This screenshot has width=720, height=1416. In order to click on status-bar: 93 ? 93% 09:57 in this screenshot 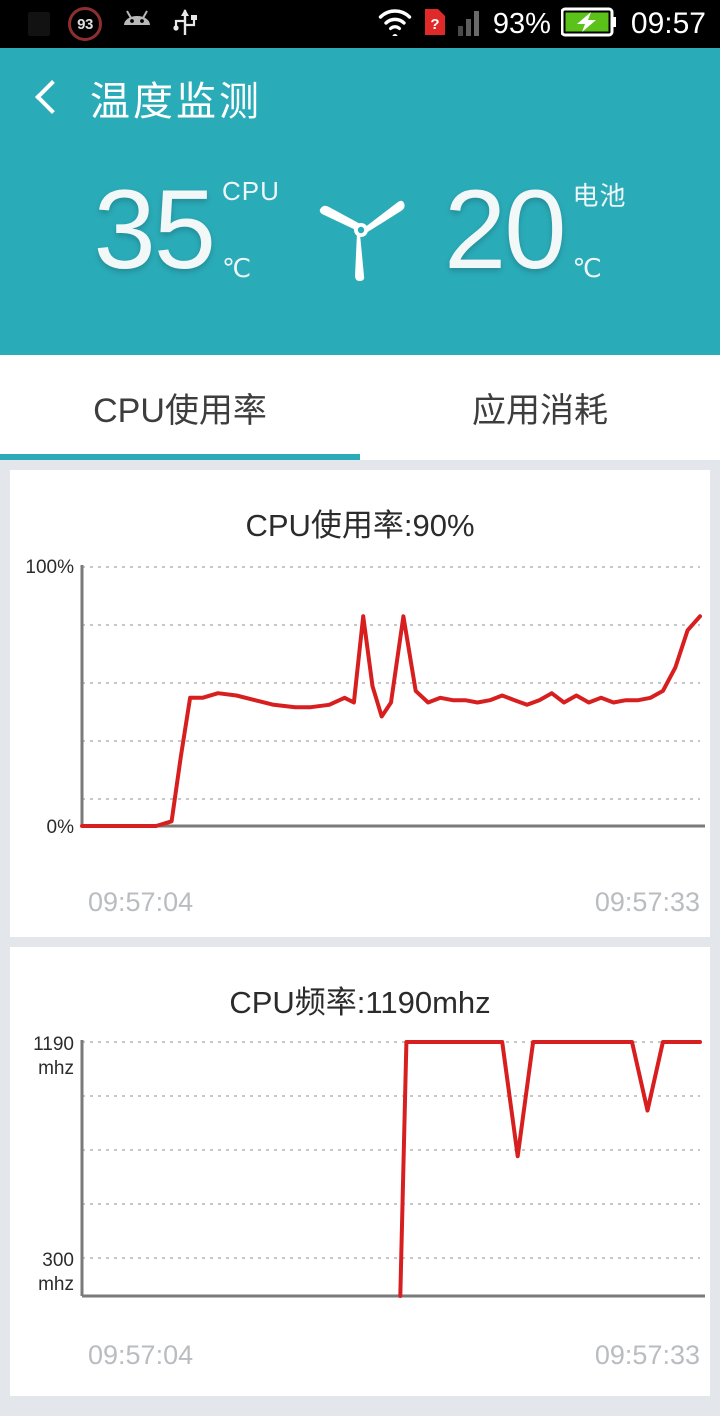, I will do `click(360, 24)`.